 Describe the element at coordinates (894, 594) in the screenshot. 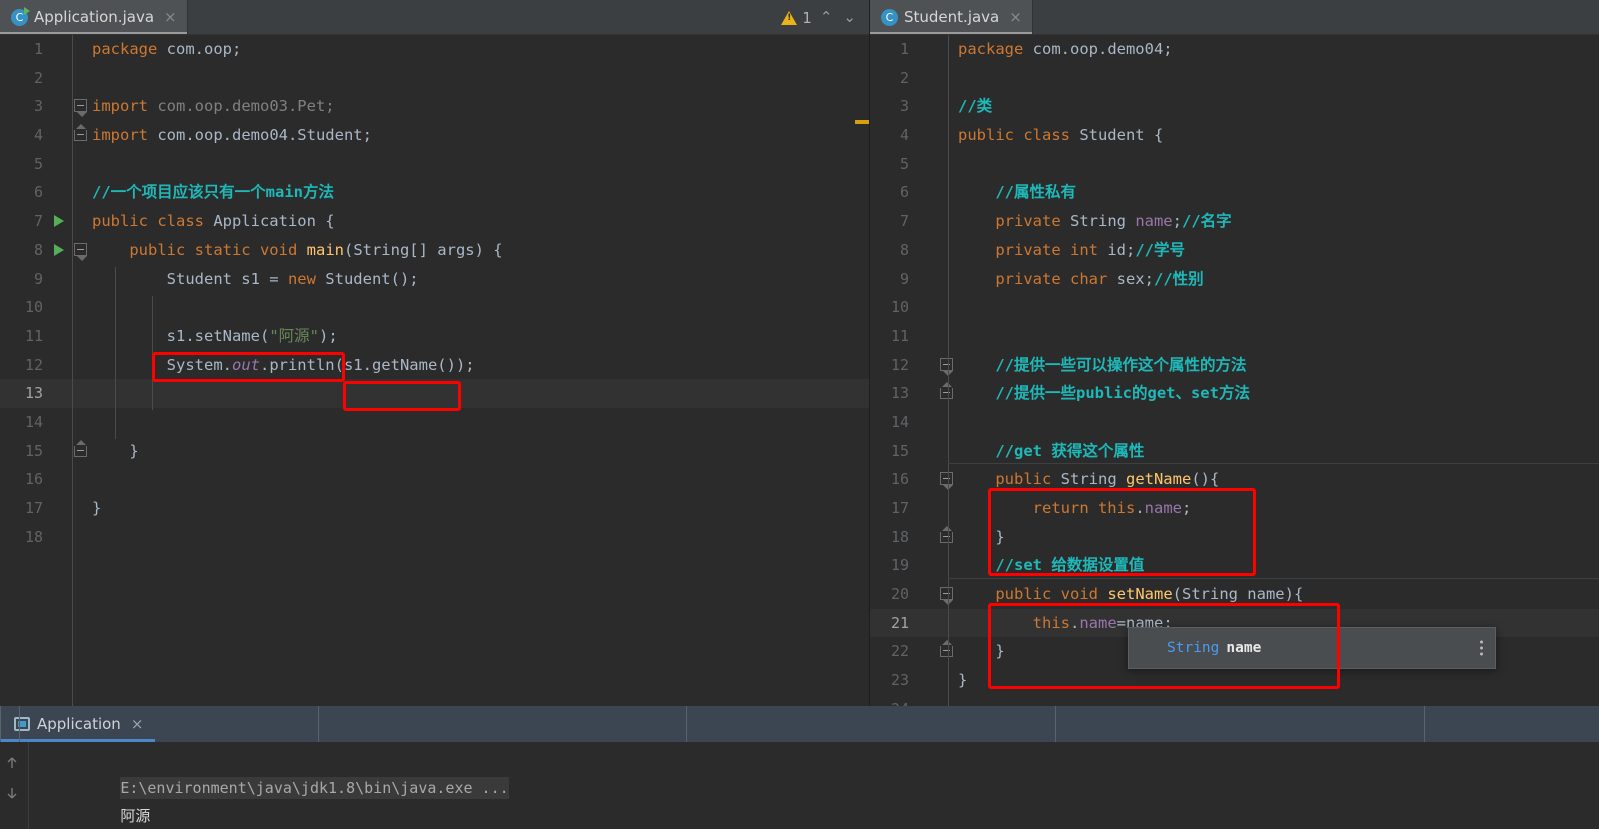

I see `line-number: 20` at that location.